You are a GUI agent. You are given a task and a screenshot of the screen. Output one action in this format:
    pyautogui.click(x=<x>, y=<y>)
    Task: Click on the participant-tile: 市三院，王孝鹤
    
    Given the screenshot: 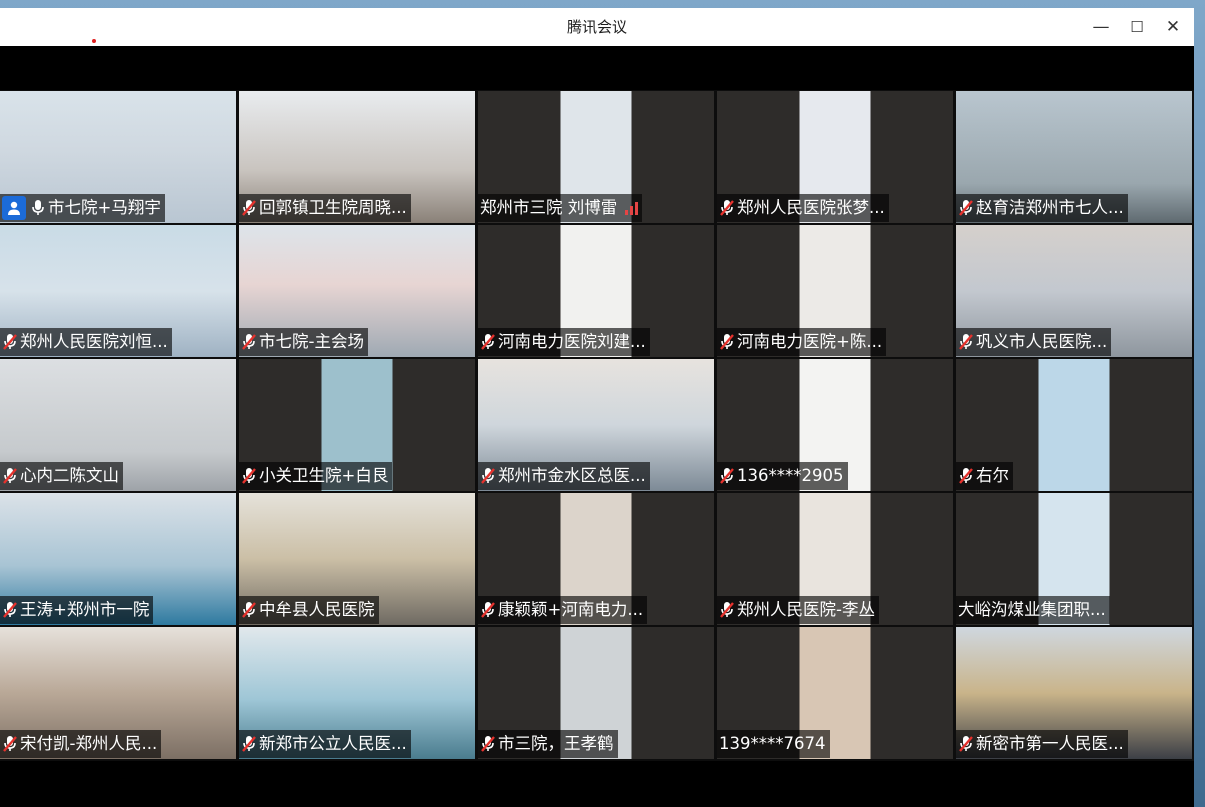 What is the action you would take?
    pyautogui.click(x=596, y=693)
    